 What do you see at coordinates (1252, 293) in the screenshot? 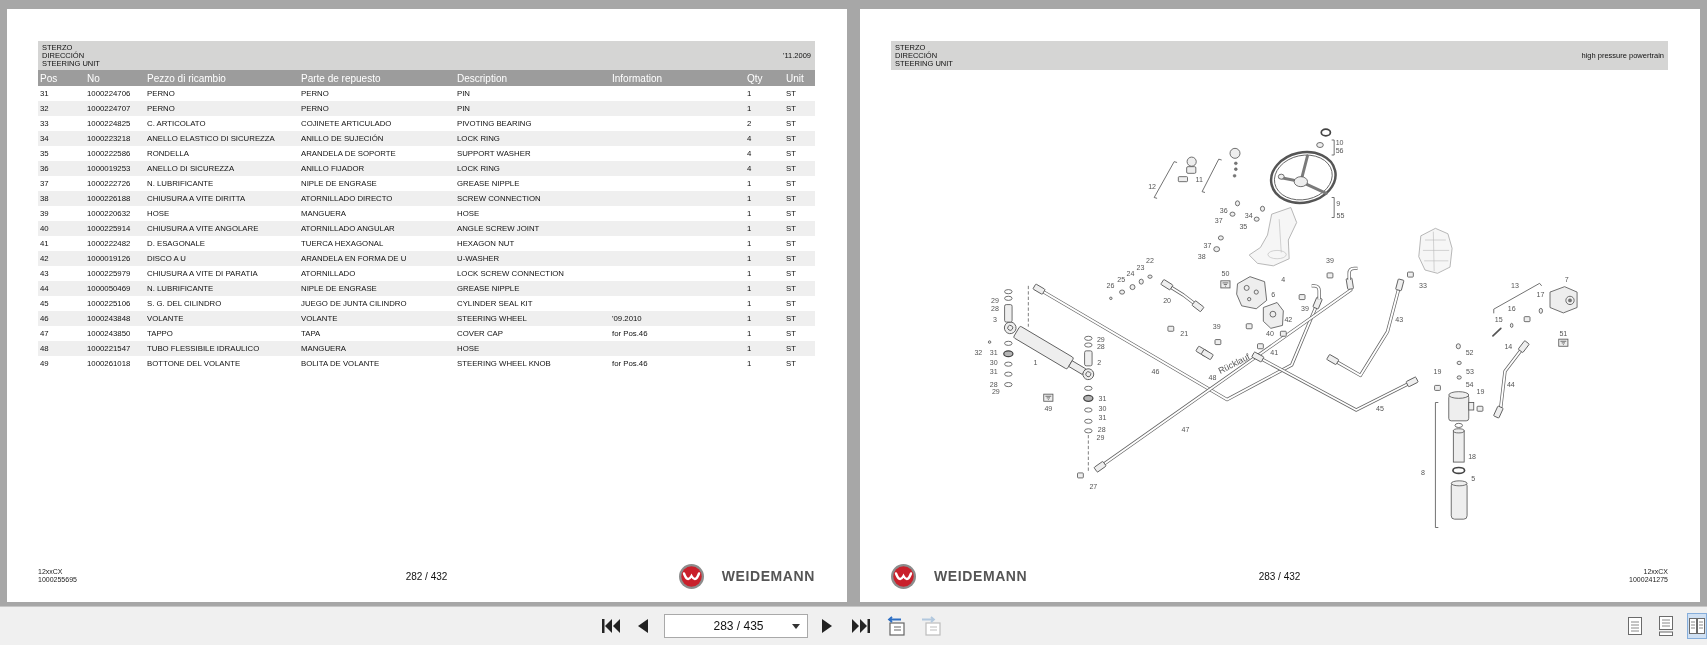
I see `steering-valve` at bounding box center [1252, 293].